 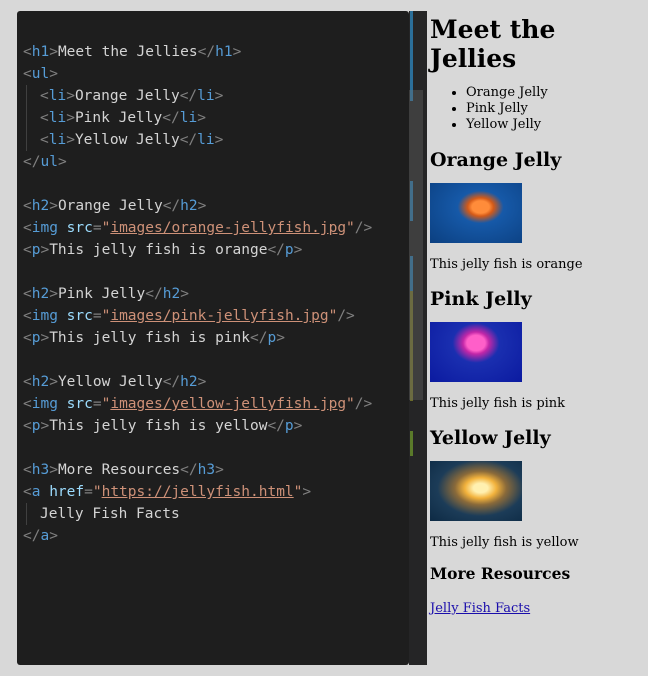 I want to click on section-heading-yellow: Yellow Jelly, so click(x=490, y=438).